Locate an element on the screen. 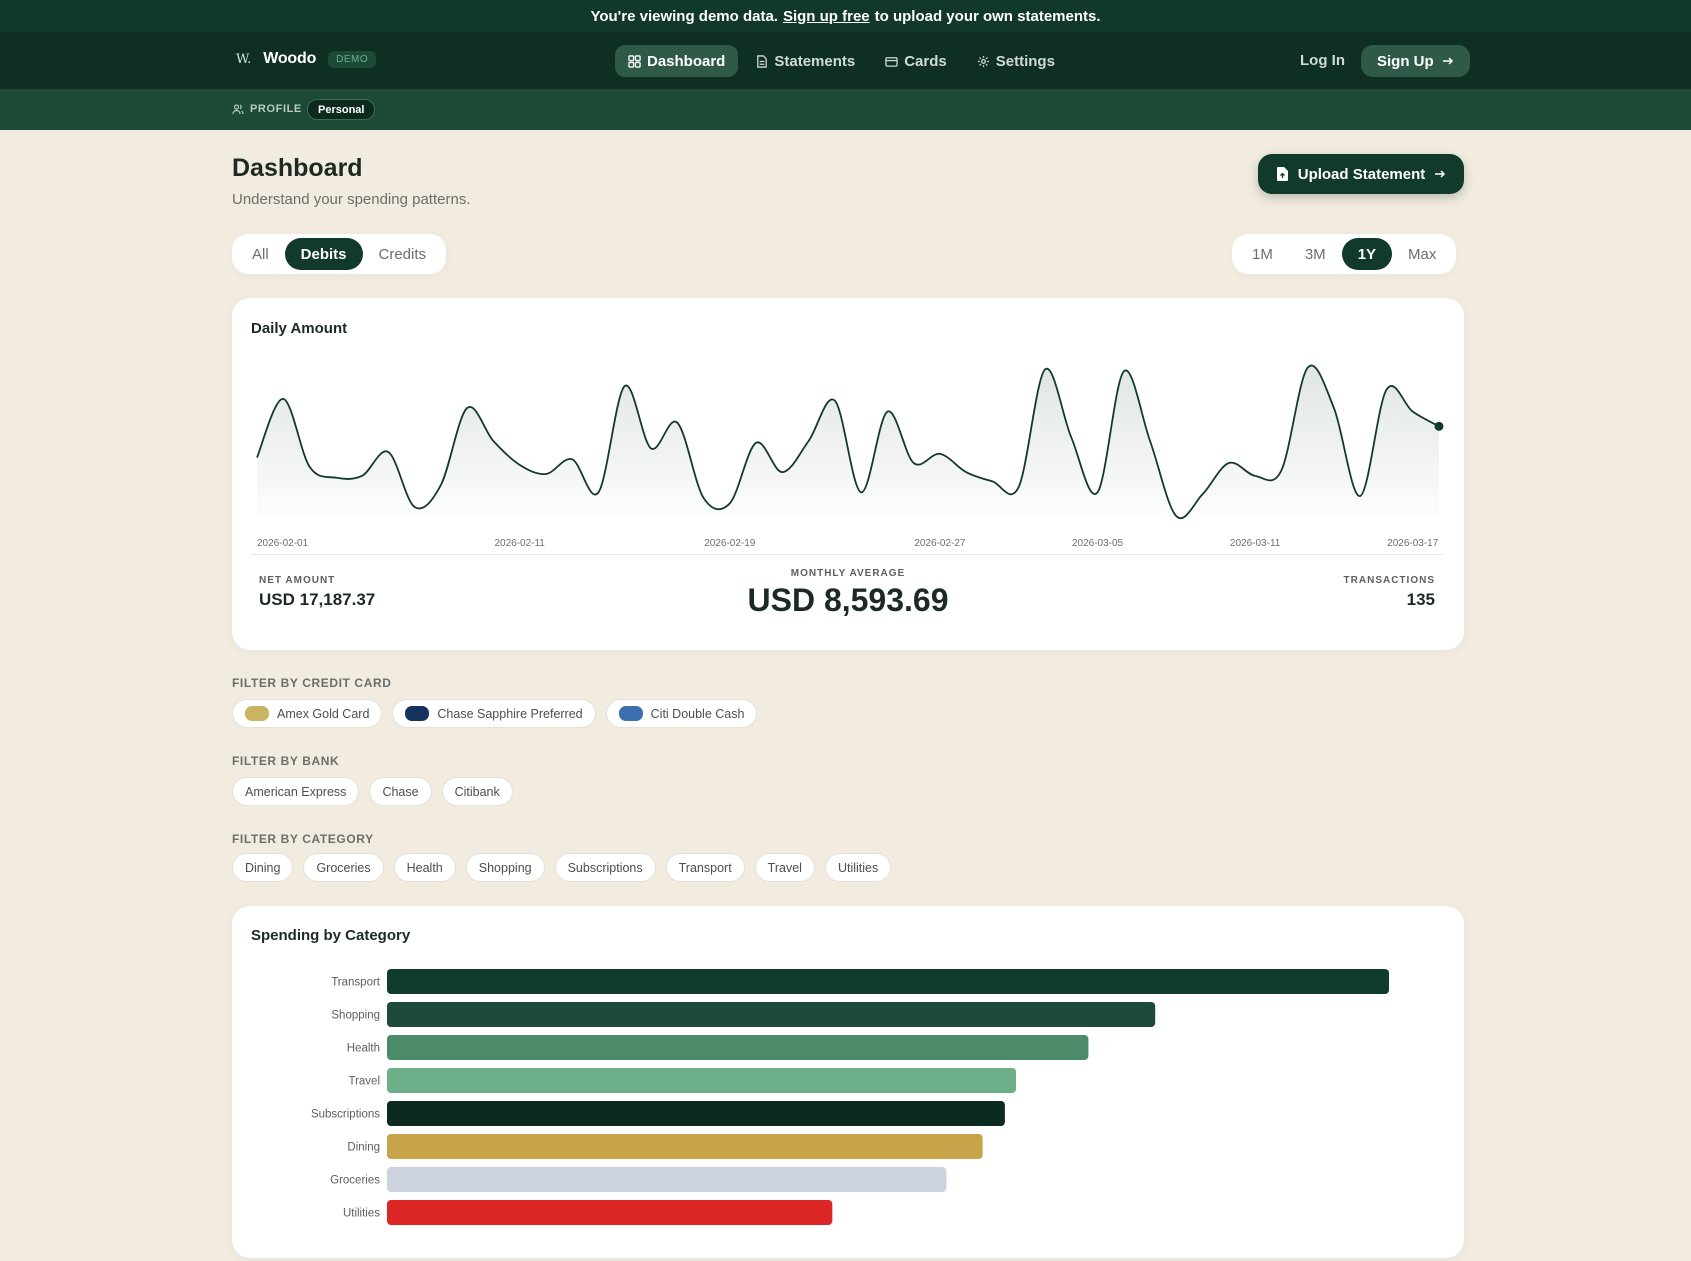 The width and height of the screenshot is (1691, 1261). filter-bank-chase: Chase is located at coordinates (400, 791).